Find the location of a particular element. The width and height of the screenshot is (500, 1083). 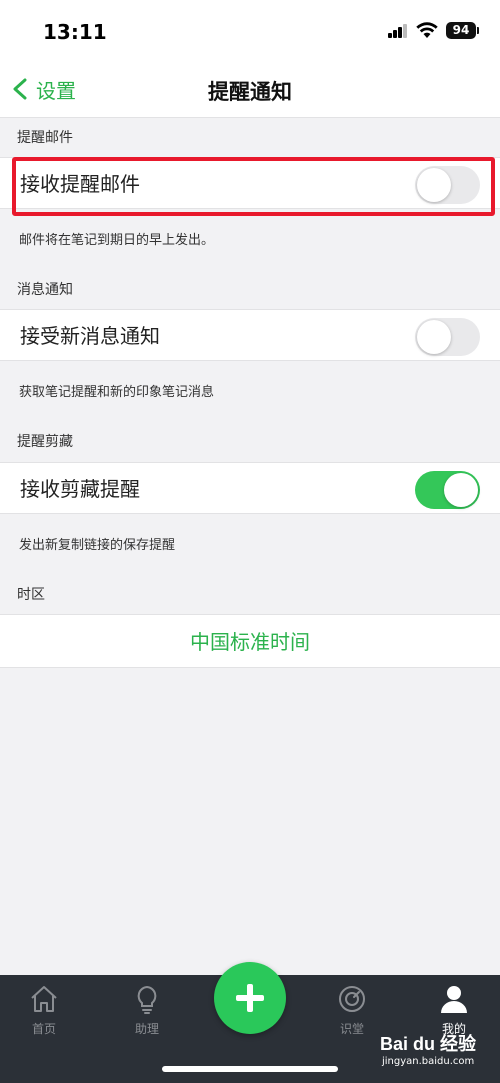

status-time: 13:11 is located at coordinates (75, 32).